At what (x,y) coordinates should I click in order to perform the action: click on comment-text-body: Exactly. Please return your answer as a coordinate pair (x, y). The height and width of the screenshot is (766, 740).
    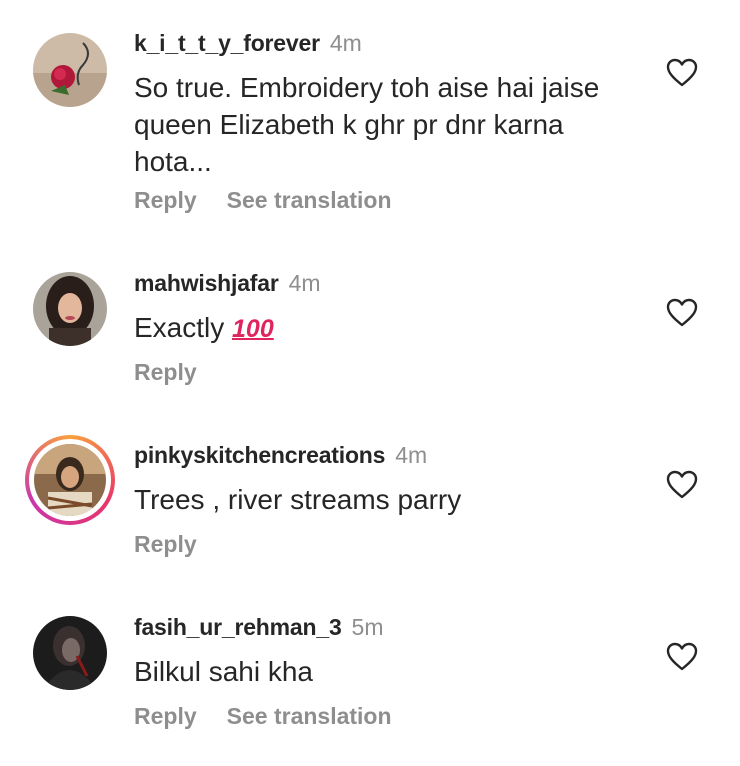
    Looking at the image, I should click on (183, 327).